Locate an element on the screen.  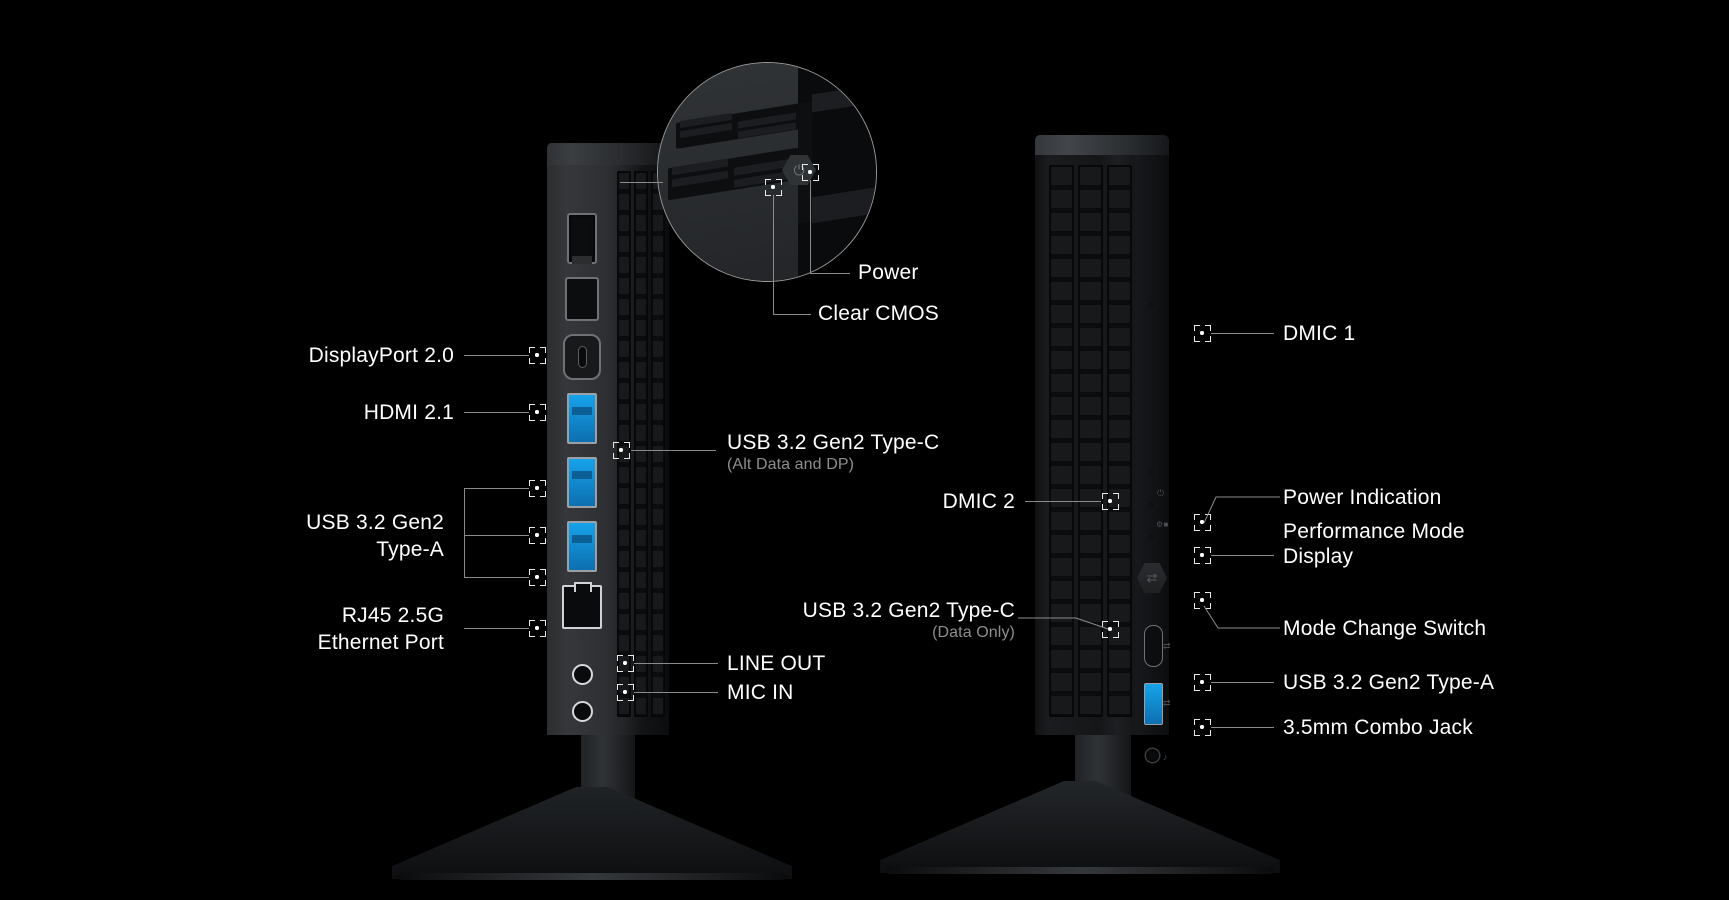
top-detail-magnifier: ⏻ is located at coordinates (767, 172).